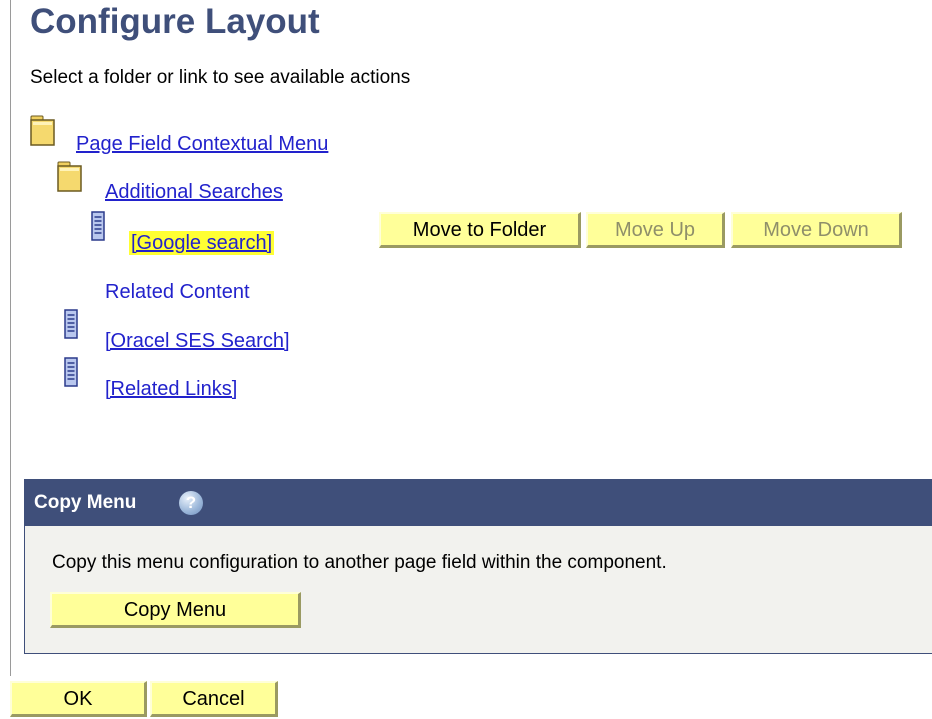  What do you see at coordinates (816, 230) in the screenshot?
I see `move-down-button: Move Down` at bounding box center [816, 230].